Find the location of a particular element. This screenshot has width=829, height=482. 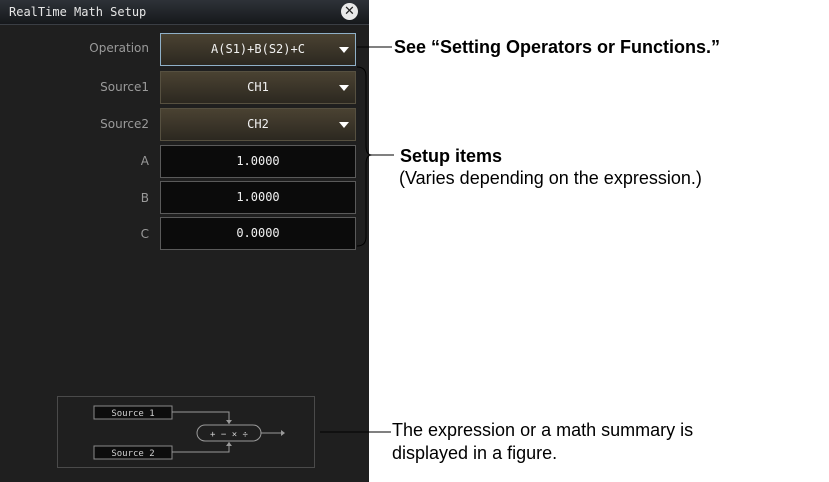

setup-items-bracket is located at coordinates (364, 156).